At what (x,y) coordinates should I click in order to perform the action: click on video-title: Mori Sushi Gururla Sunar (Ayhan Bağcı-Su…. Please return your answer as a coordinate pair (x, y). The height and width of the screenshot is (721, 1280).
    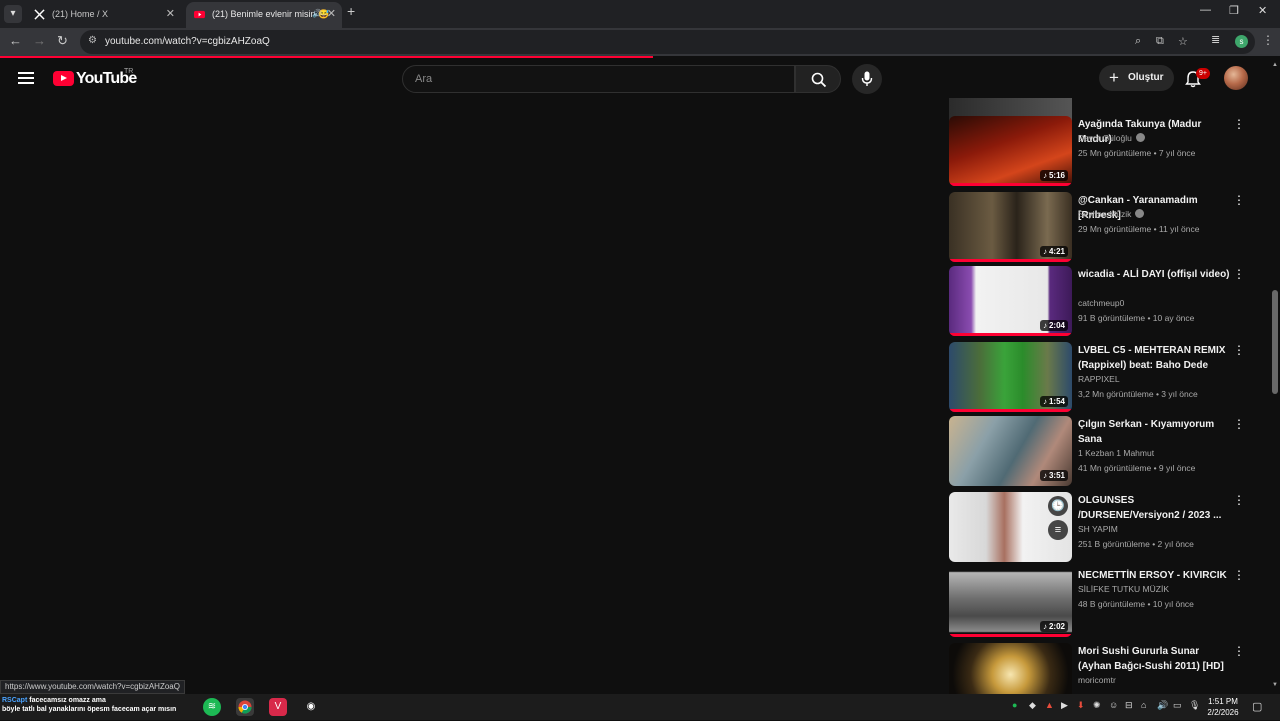
    Looking at the image, I should click on (1155, 659).